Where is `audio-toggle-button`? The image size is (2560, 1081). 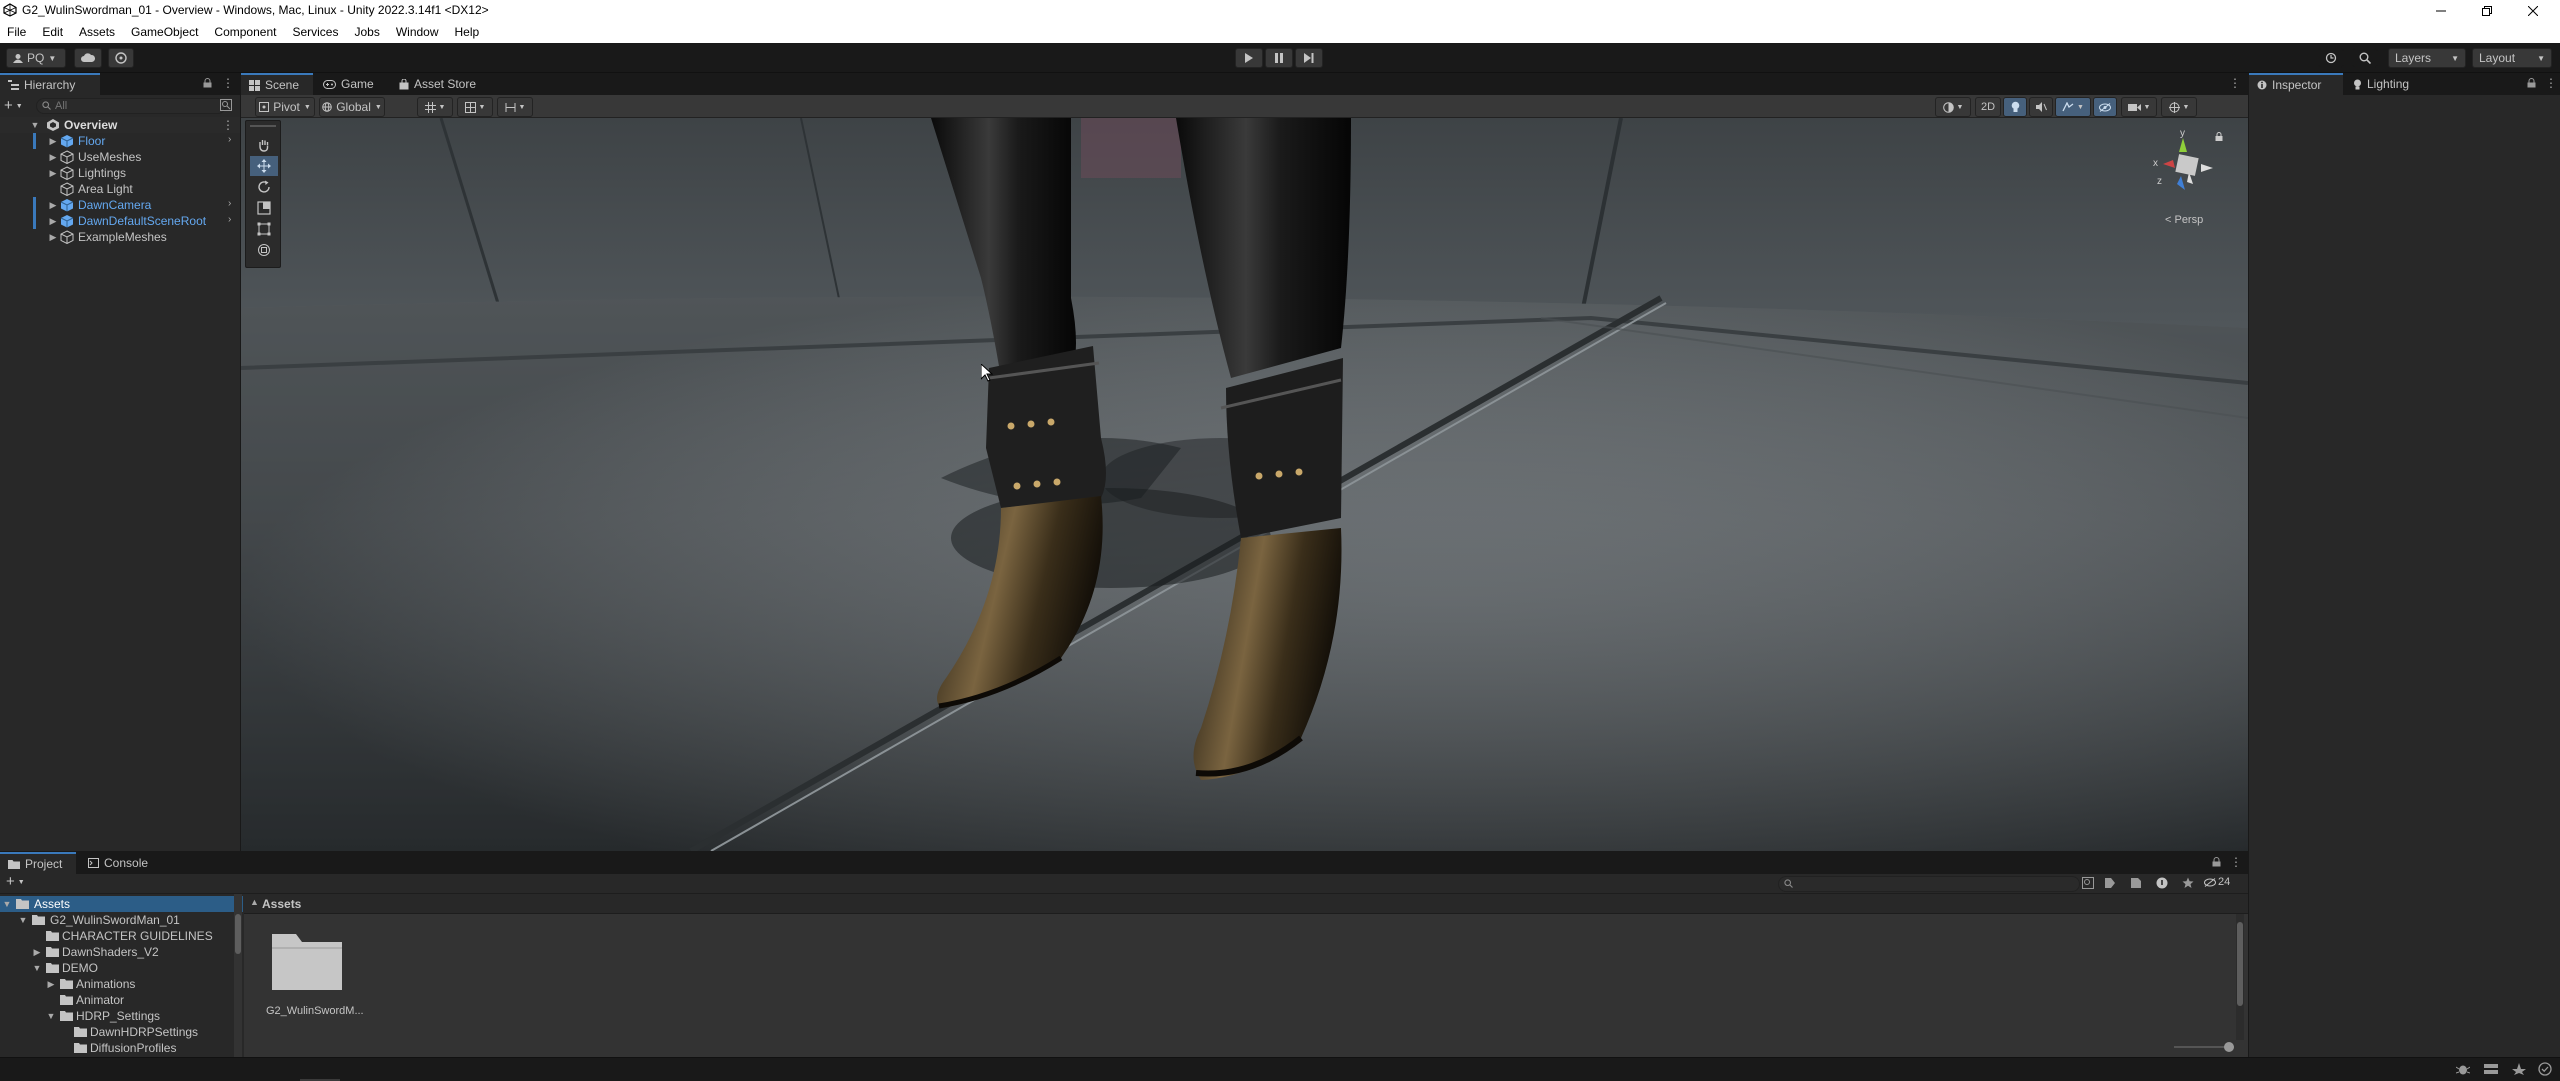
audio-toggle-button is located at coordinates (2041, 107).